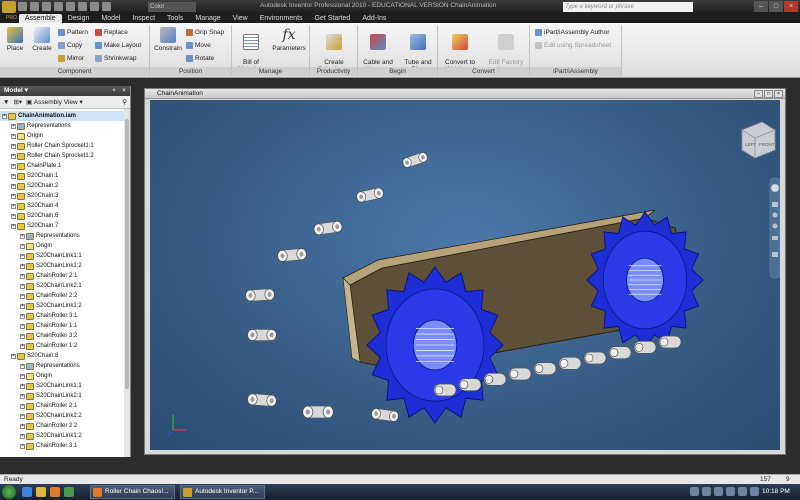  Describe the element at coordinates (65, 166) in the screenshot. I see `tree-item: + ChainPlate:1` at that location.